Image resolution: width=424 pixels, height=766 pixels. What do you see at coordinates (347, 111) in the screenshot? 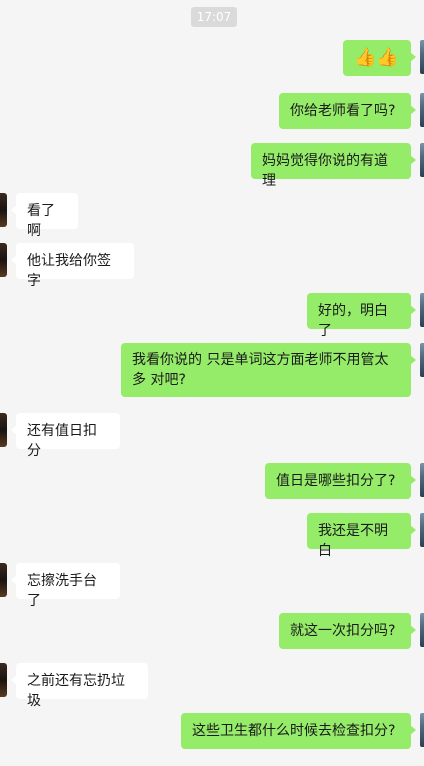
I see `outgoing-message: 你给老师看了吗?` at bounding box center [347, 111].